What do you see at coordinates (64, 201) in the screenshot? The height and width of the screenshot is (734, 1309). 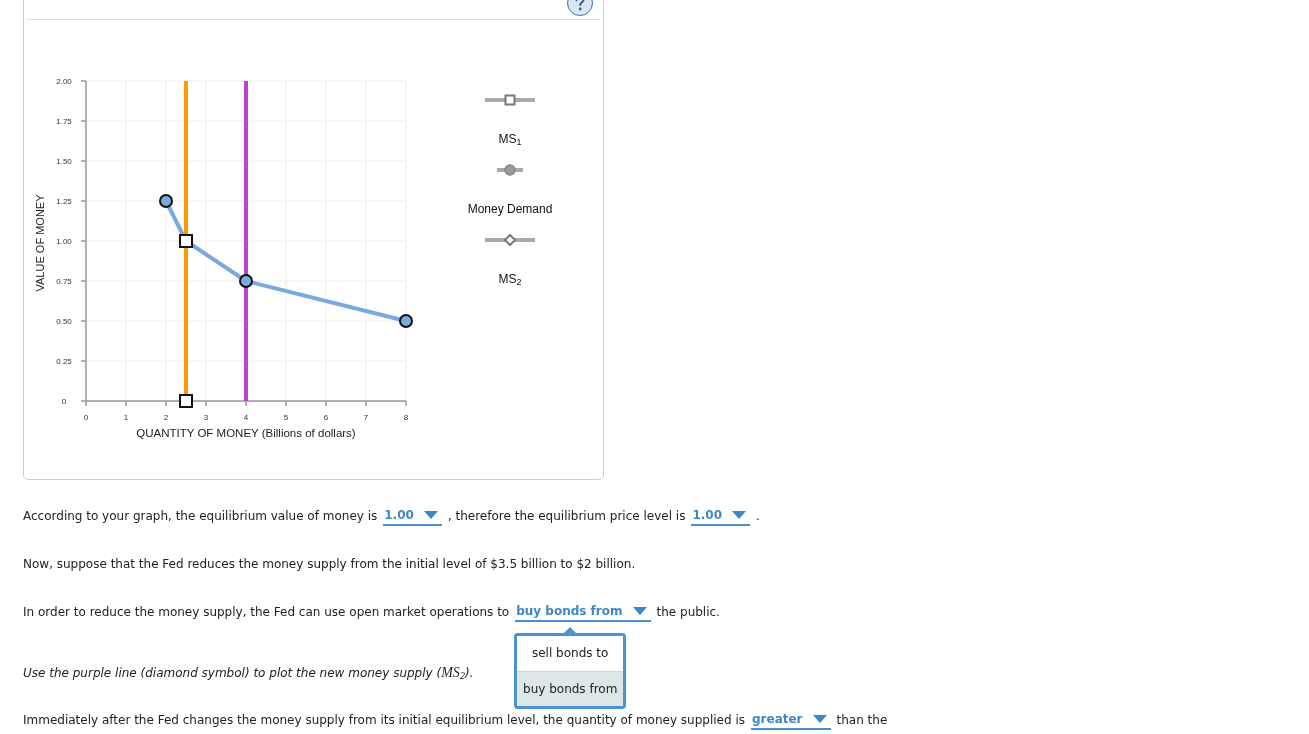 I see `tick-label: 1.25` at bounding box center [64, 201].